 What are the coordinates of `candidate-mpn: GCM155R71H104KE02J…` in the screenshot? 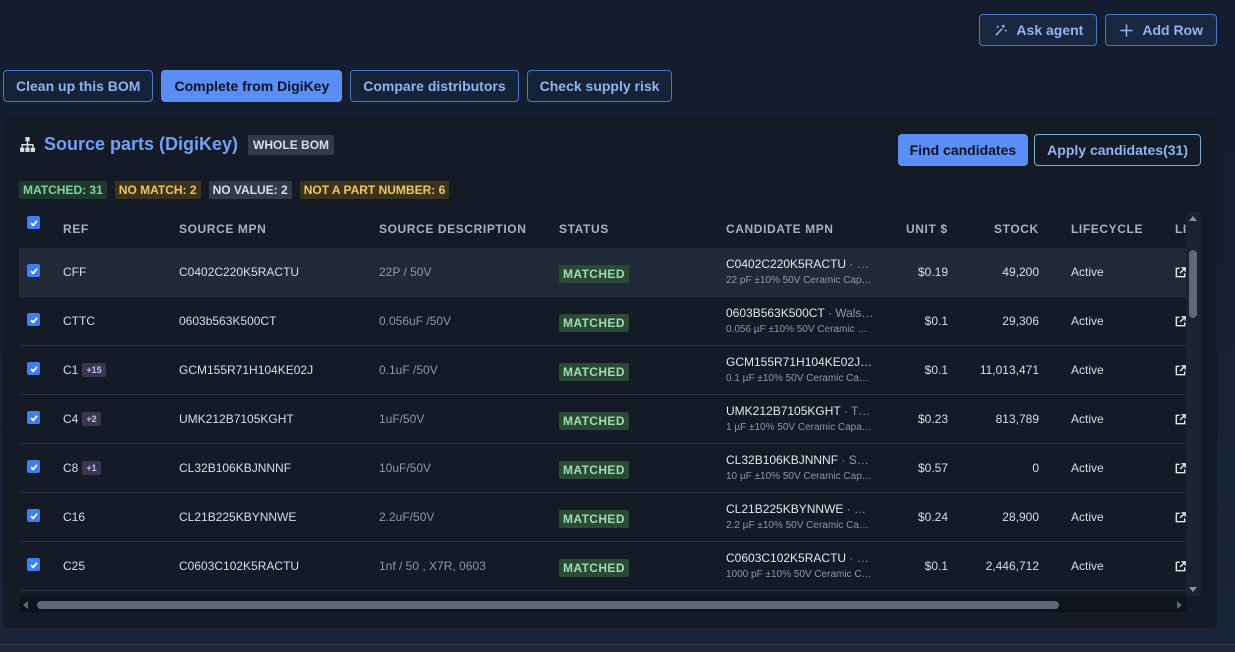 It's located at (799, 362).